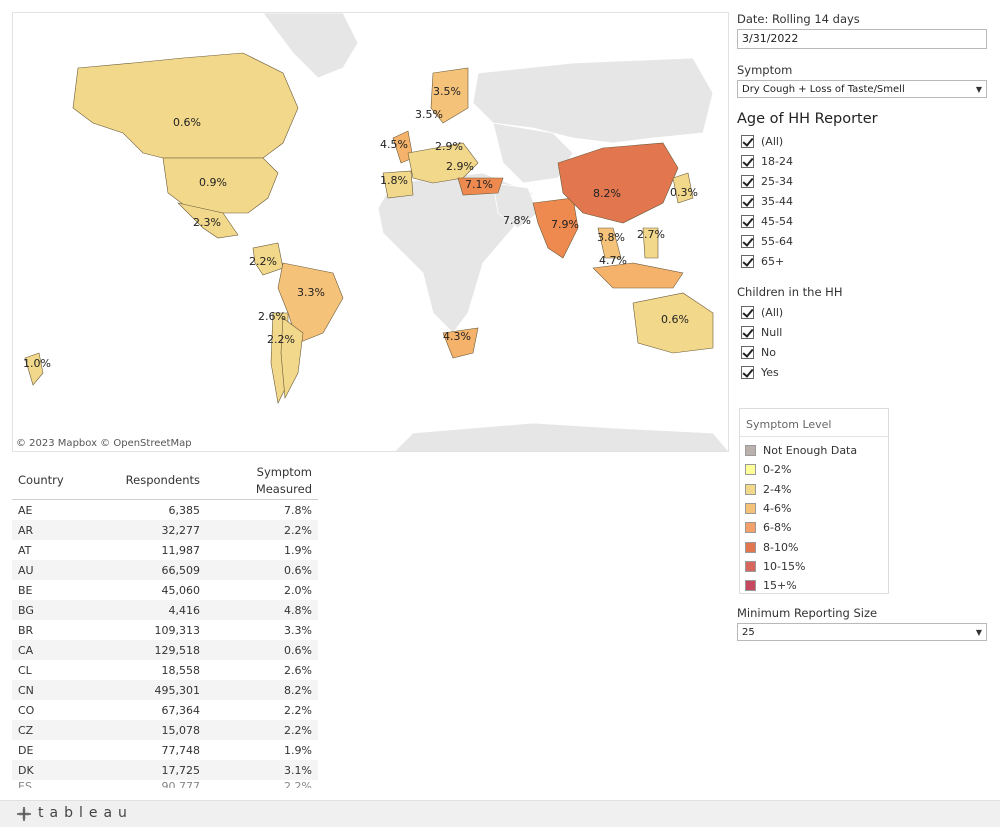 Image resolution: width=1000 pixels, height=827 pixels. Describe the element at coordinates (272, 316) in the screenshot. I see `map-label-chile: 2.6%` at that location.